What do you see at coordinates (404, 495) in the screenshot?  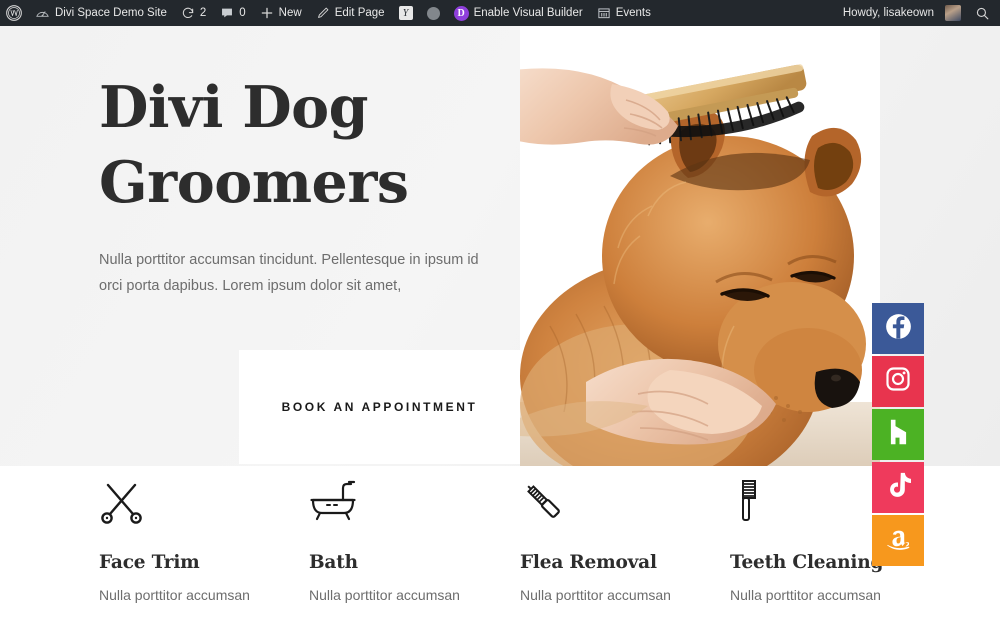 I see `bathtub-icon` at bounding box center [404, 495].